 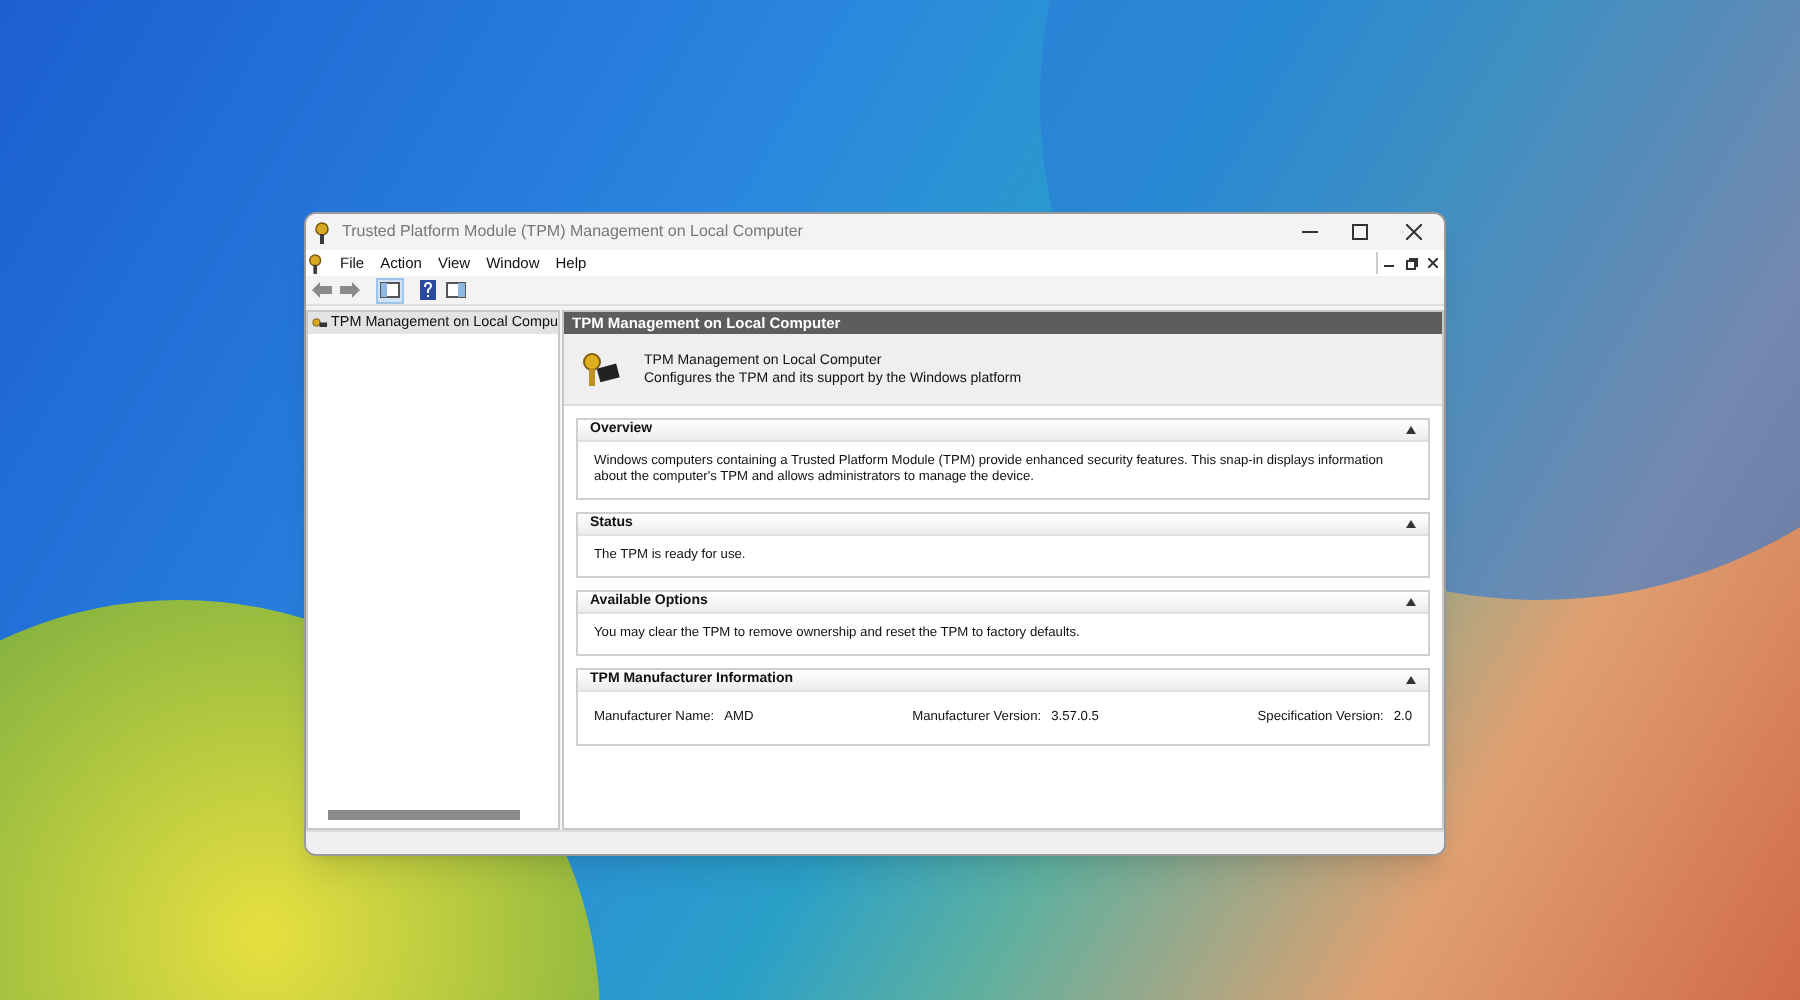 What do you see at coordinates (456, 290) in the screenshot?
I see `action-pane-button` at bounding box center [456, 290].